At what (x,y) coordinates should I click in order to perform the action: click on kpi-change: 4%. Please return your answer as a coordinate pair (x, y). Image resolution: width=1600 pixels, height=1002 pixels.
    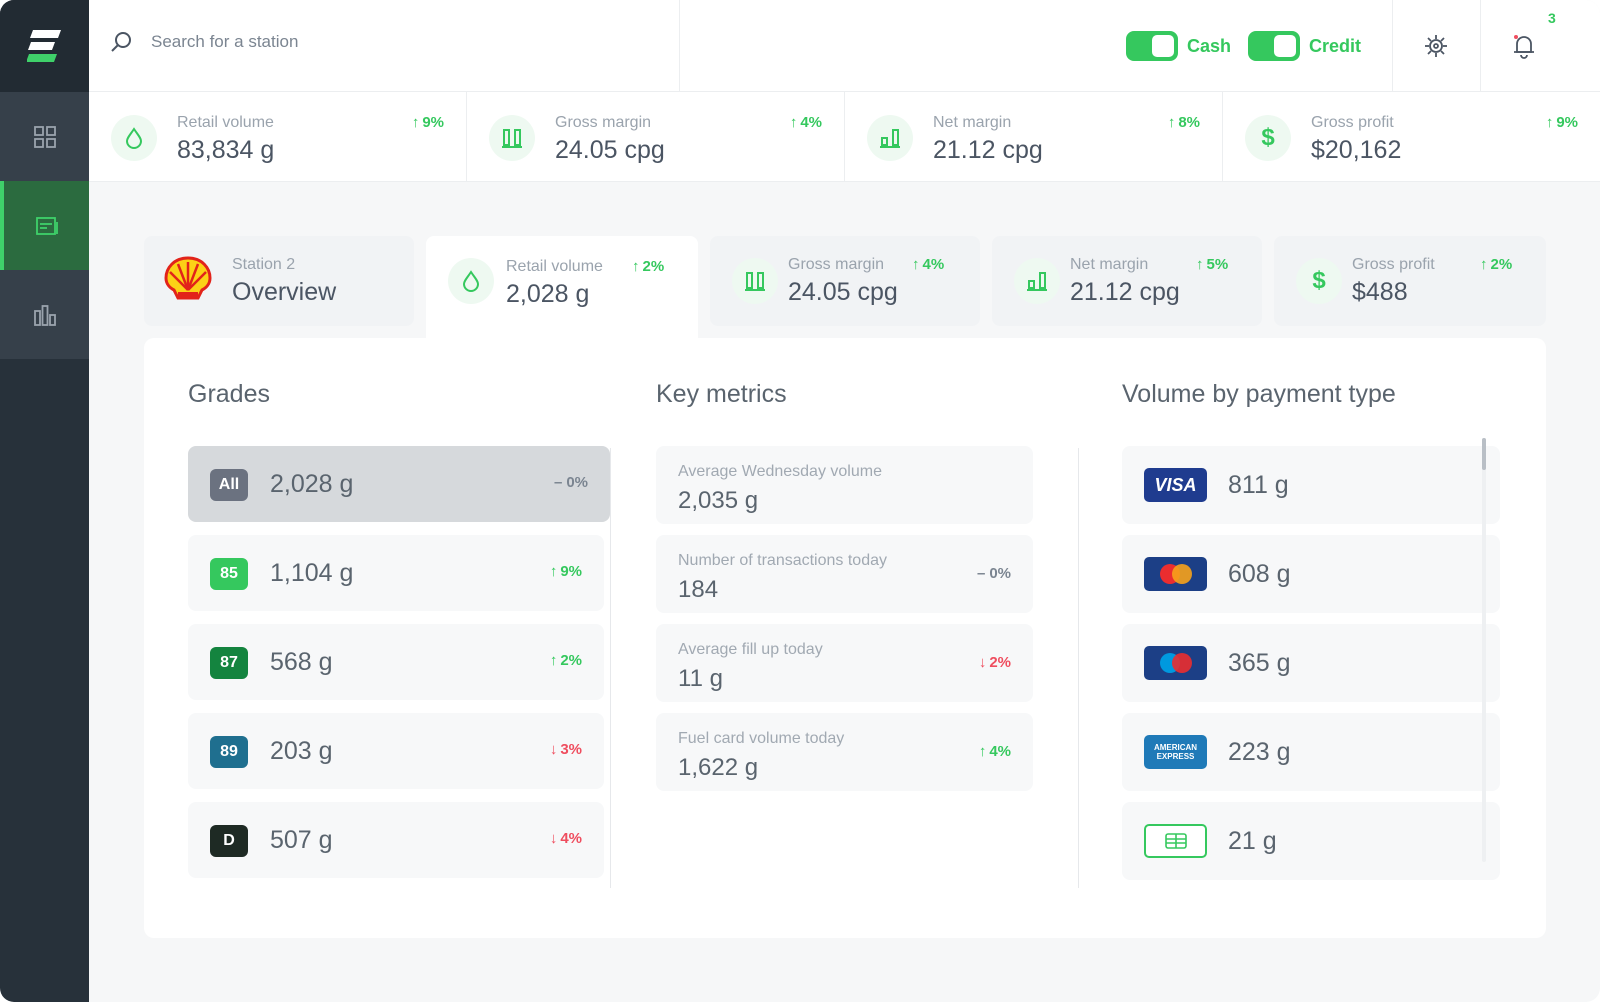
    Looking at the image, I should click on (928, 264).